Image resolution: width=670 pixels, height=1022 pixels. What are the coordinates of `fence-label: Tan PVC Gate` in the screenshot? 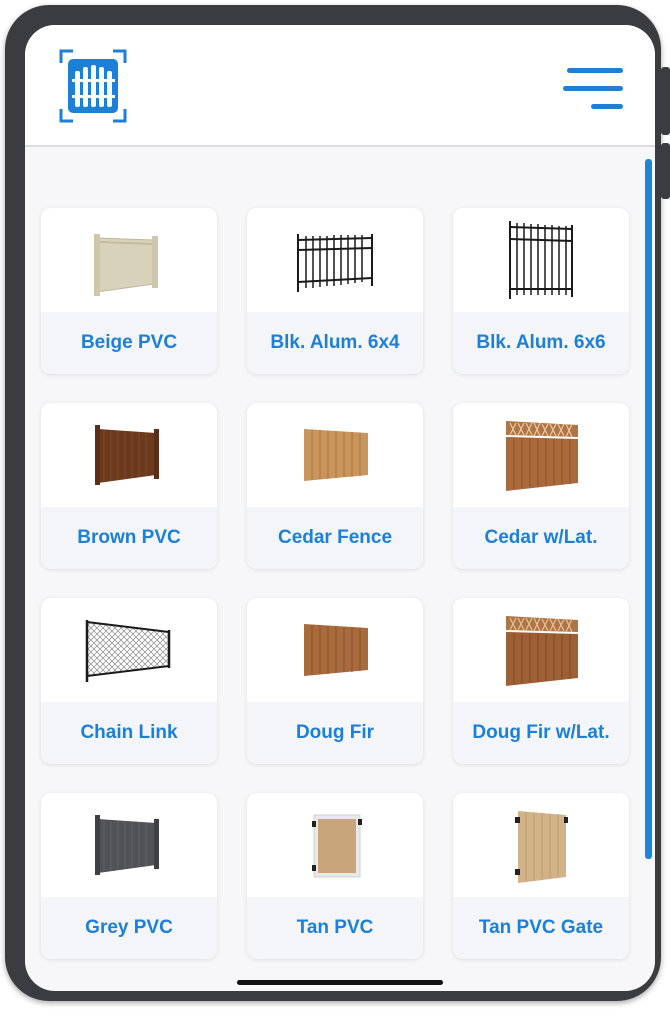 It's located at (541, 927).